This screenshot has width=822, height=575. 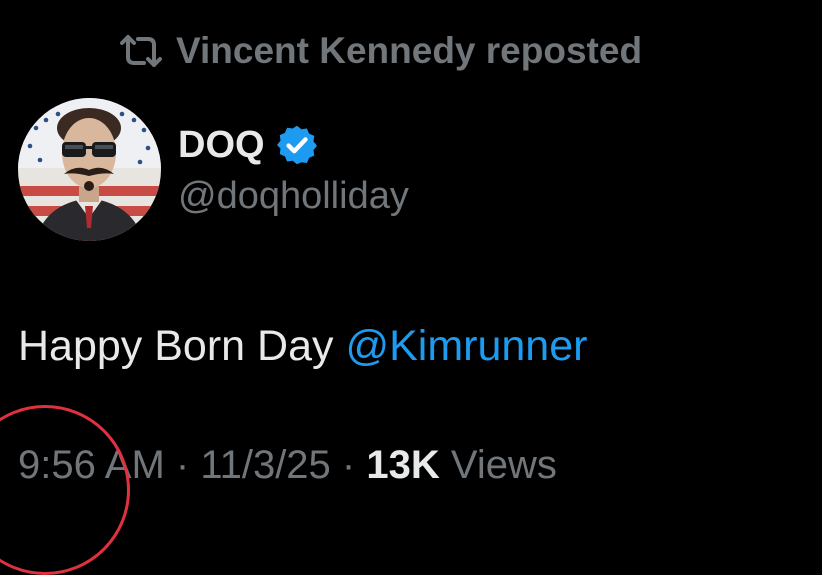 What do you see at coordinates (265, 465) in the screenshot?
I see `tweet-date: 11/3/25` at bounding box center [265, 465].